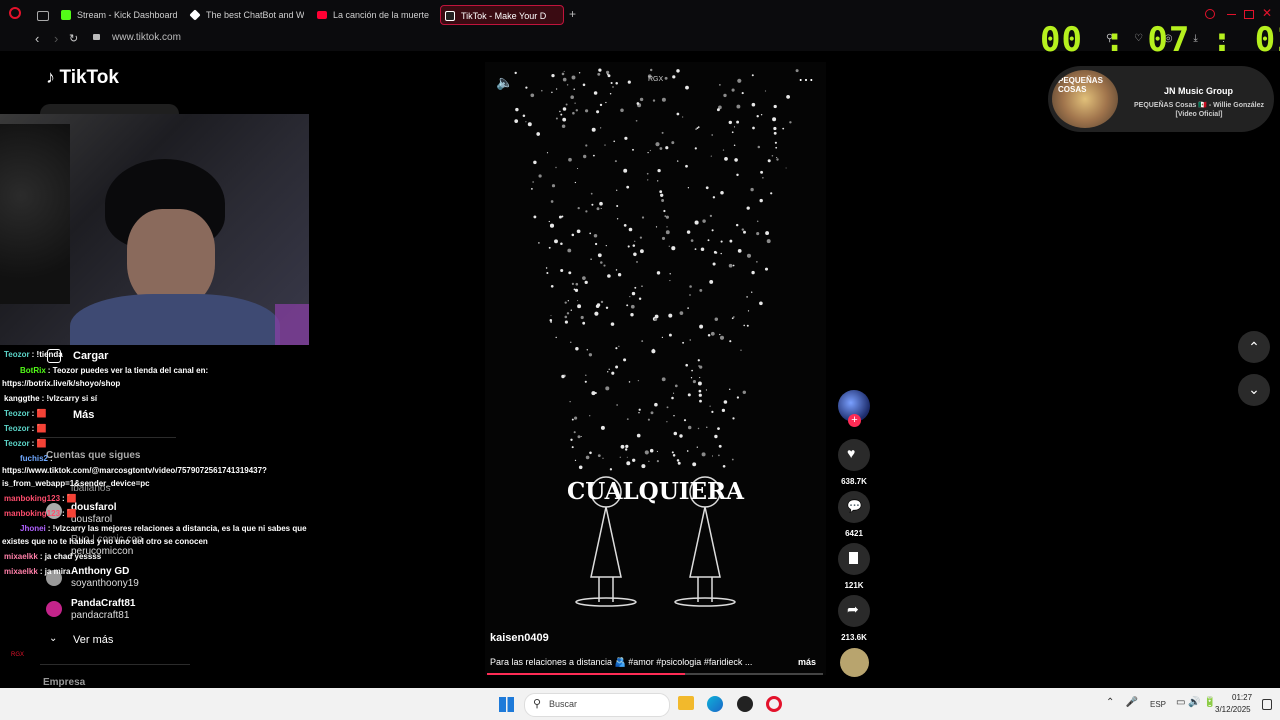 This screenshot has height=720, width=1280. I want to click on video-progress-fill, so click(586, 674).